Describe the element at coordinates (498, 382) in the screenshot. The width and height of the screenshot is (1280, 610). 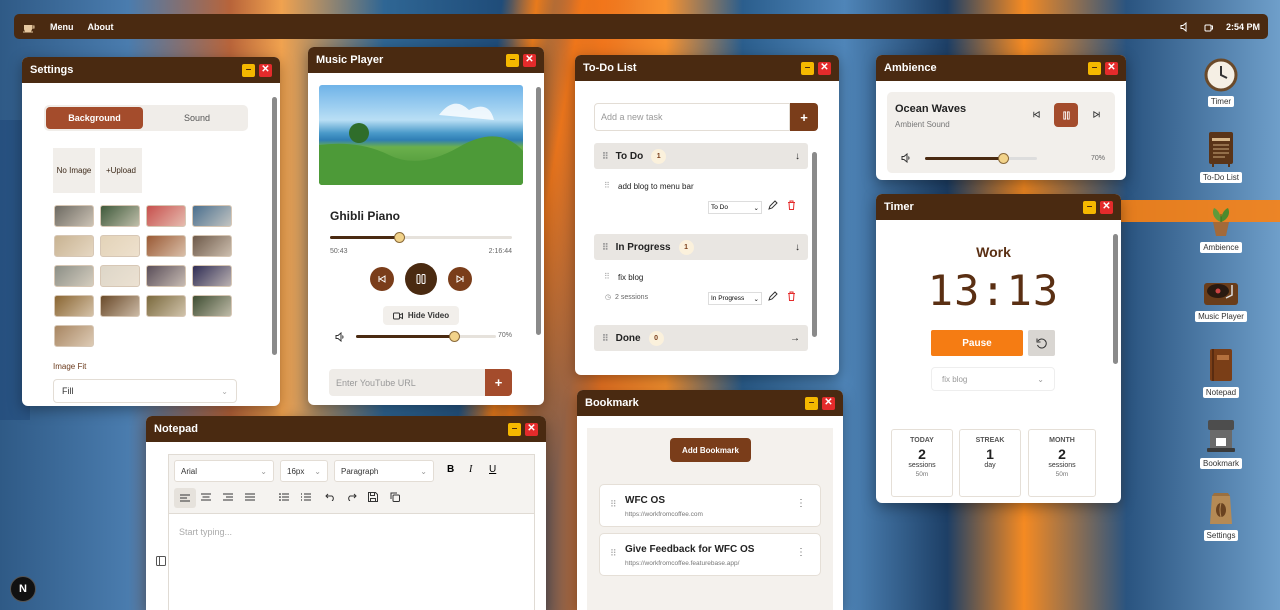
I see `add-url-button: +` at that location.